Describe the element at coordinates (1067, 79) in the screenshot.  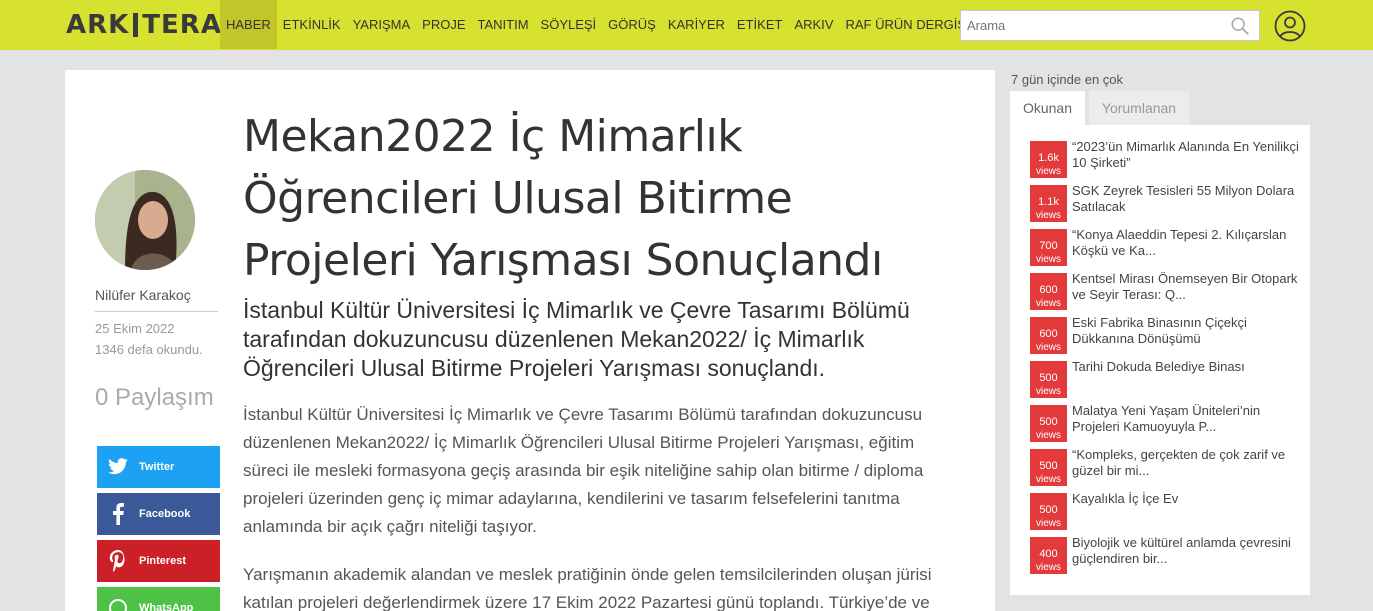
I see `sidebar-heading: 7 gün içinde en çok` at that location.